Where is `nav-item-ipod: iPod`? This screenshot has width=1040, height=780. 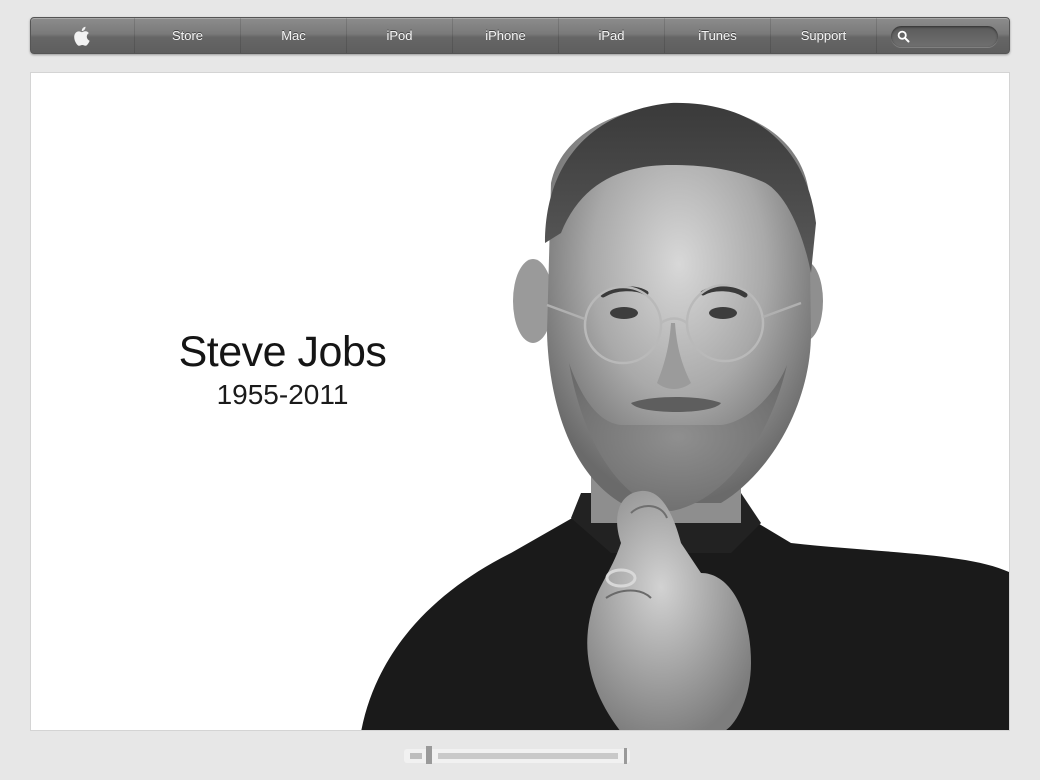 nav-item-ipod: iPod is located at coordinates (400, 35).